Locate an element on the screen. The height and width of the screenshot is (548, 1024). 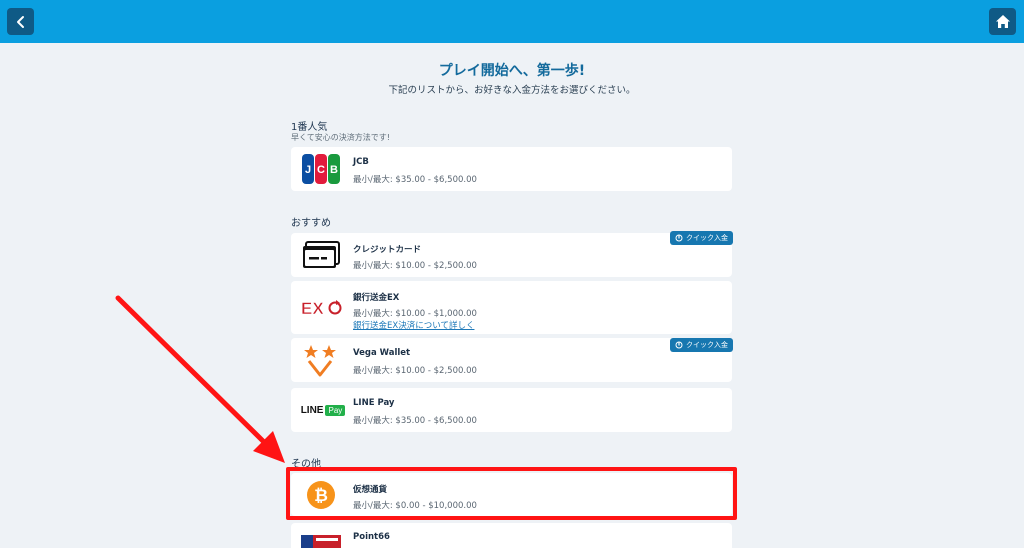
page-subtitle: 下記のリストから、お好きな入金方法をお選びください。 is located at coordinates (512, 90).